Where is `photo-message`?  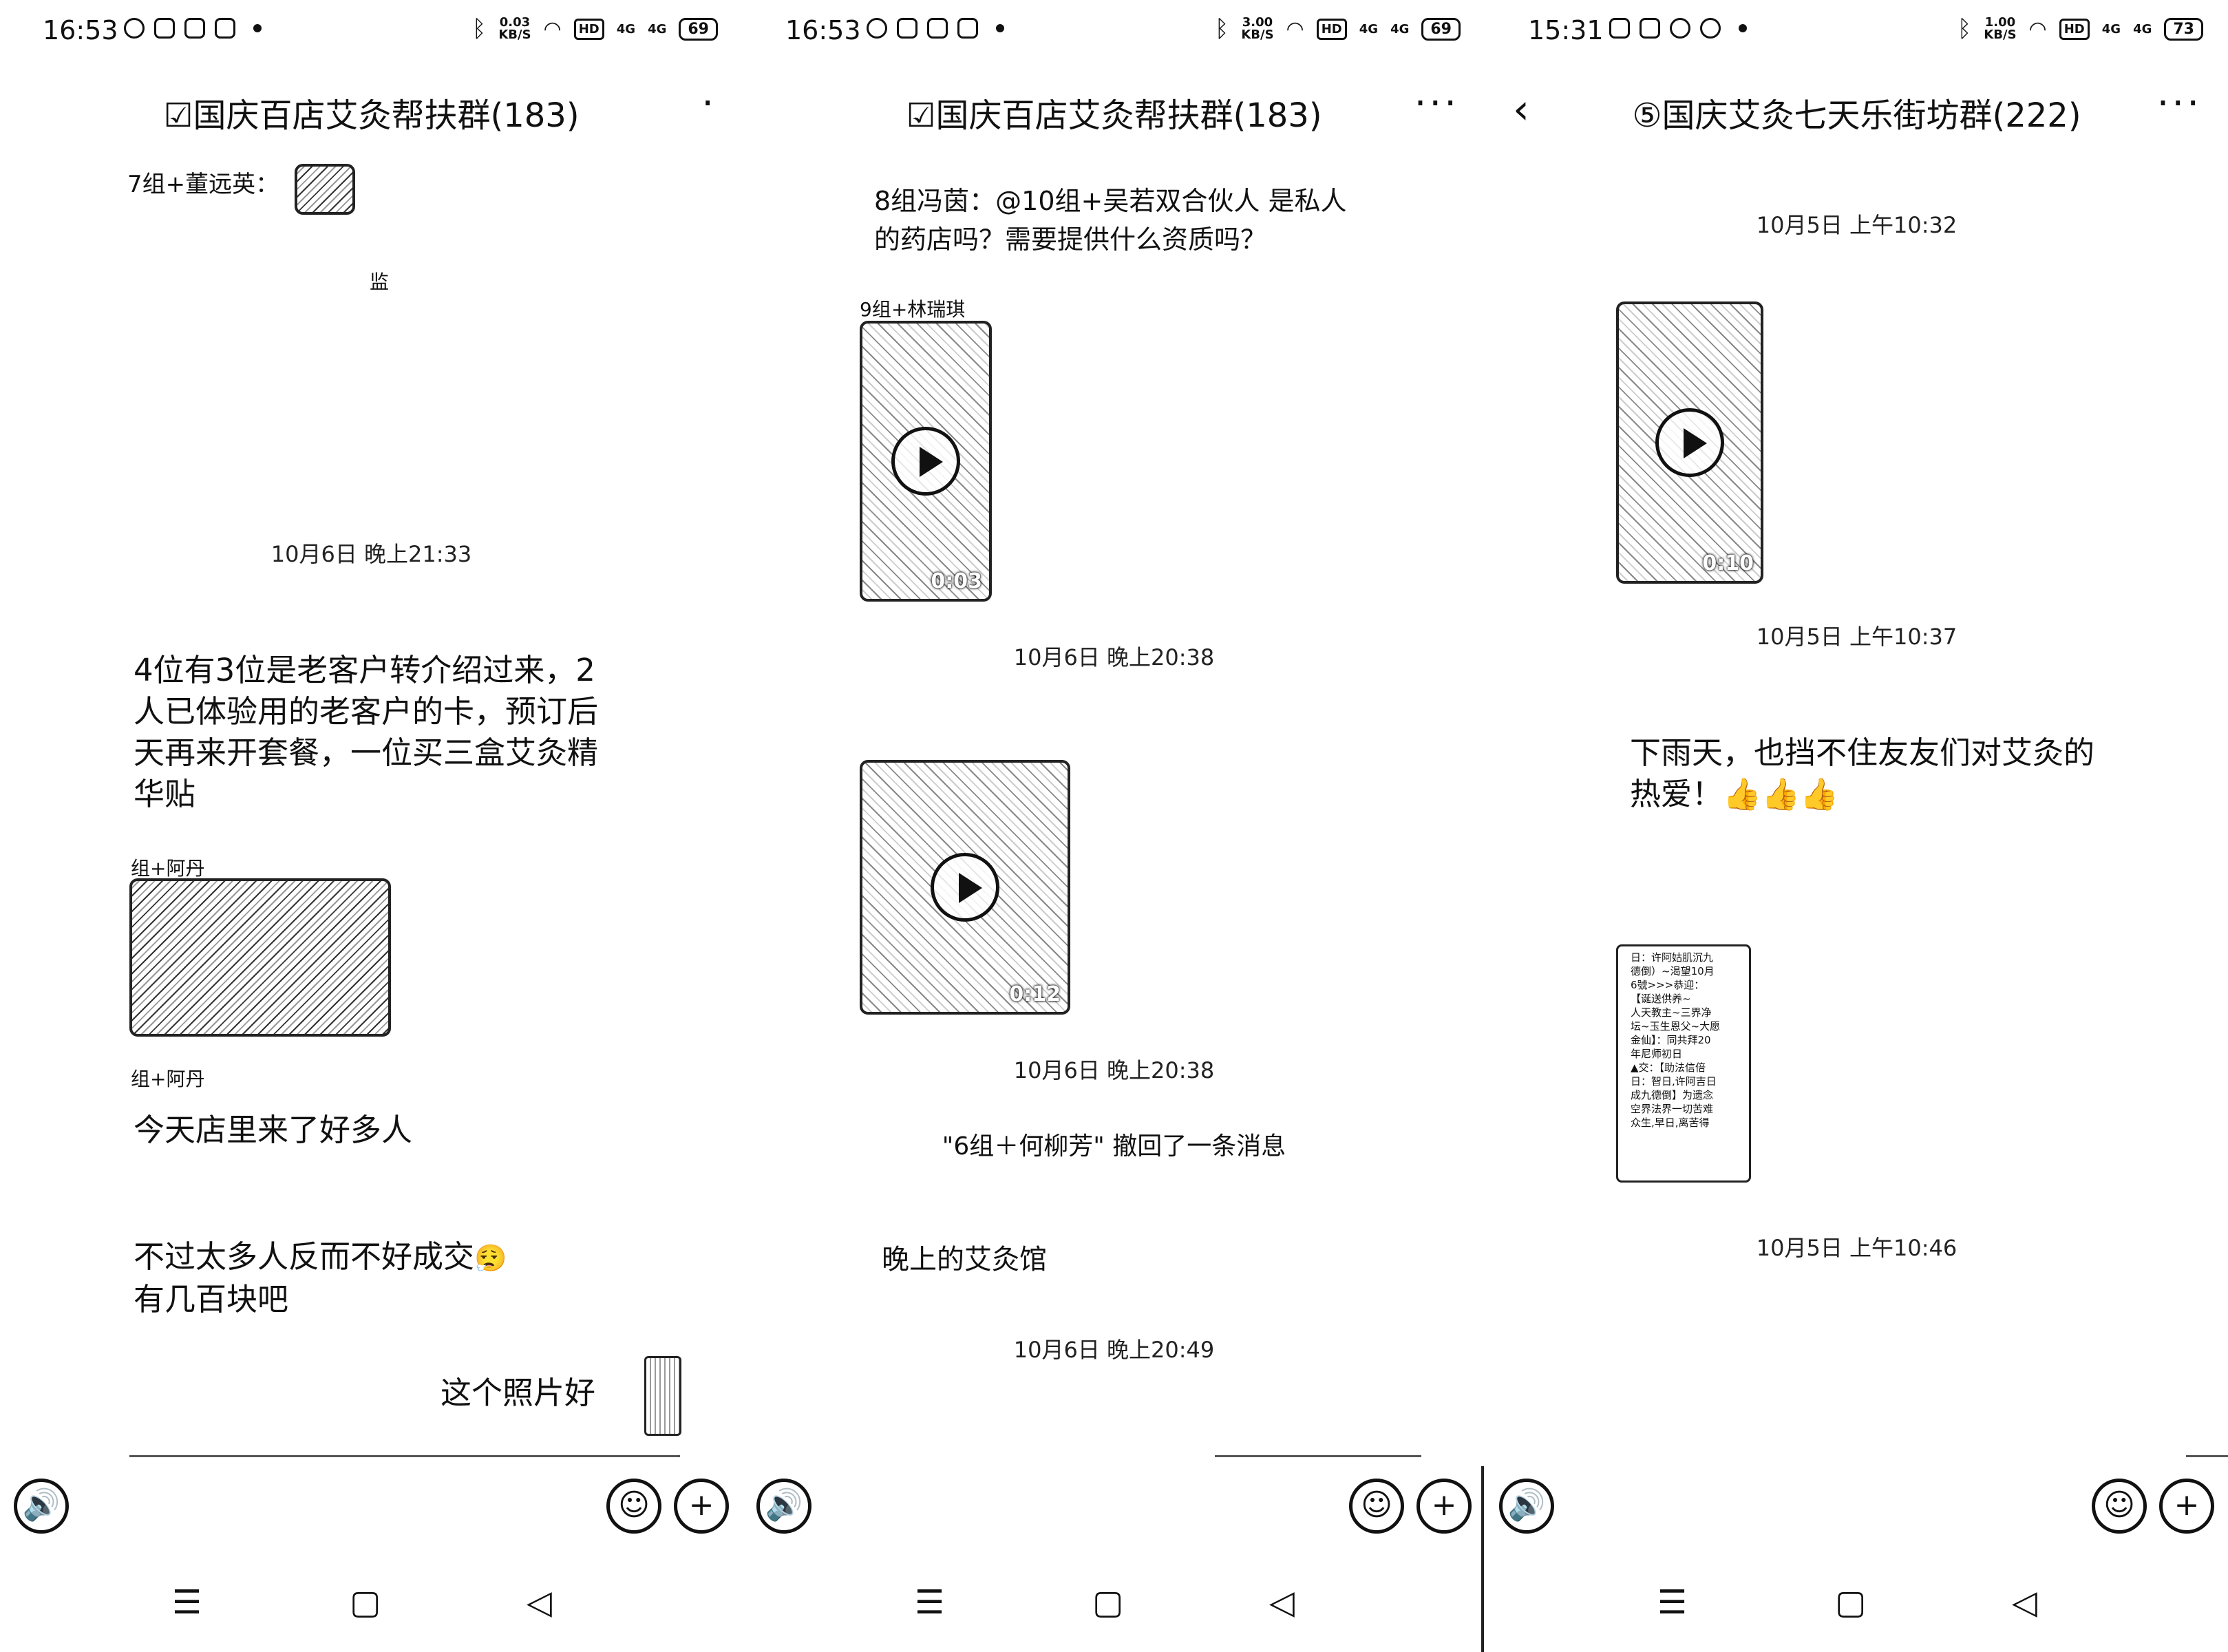 photo-message is located at coordinates (260, 957).